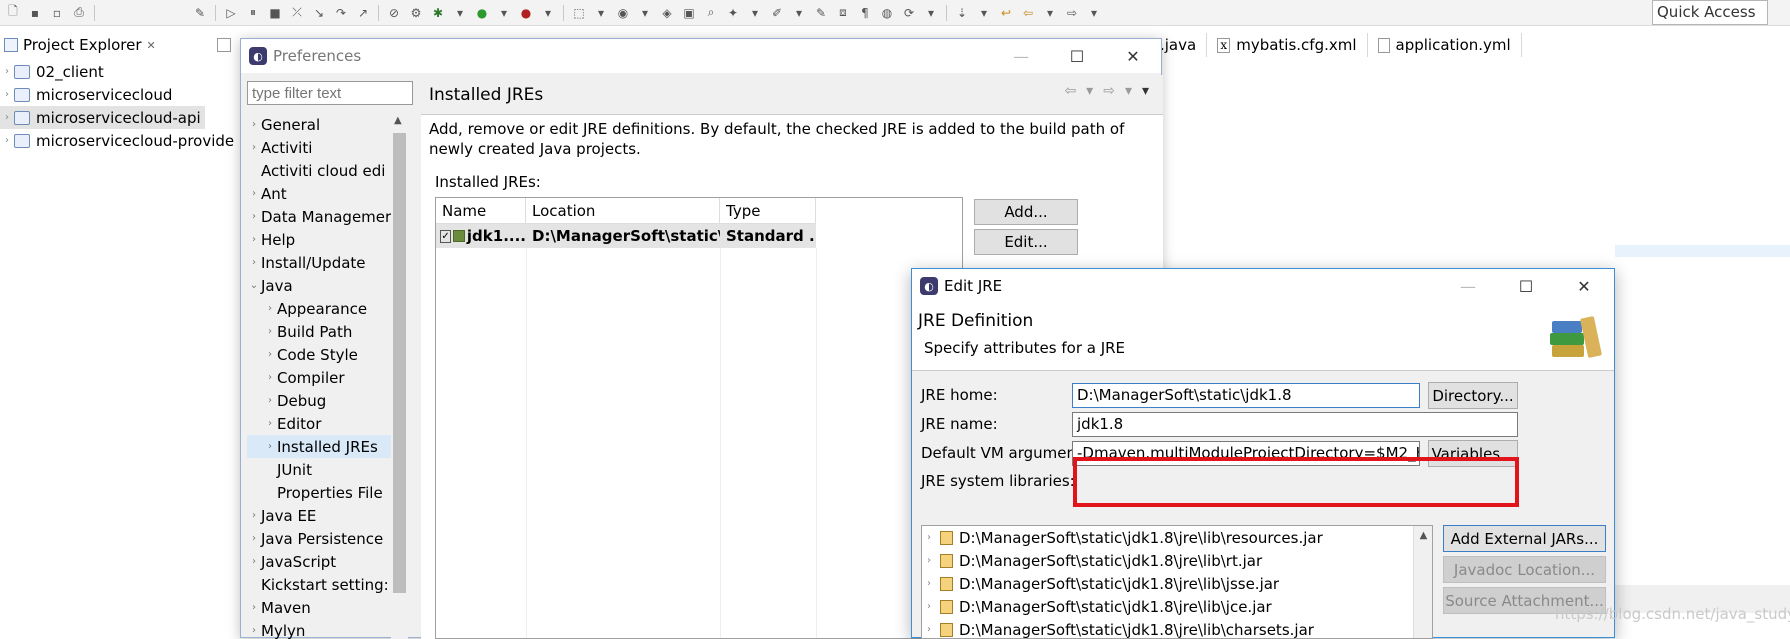 This screenshot has width=1790, height=639. What do you see at coordinates (1072, 13) in the screenshot?
I see `forward-icon: ⇨` at bounding box center [1072, 13].